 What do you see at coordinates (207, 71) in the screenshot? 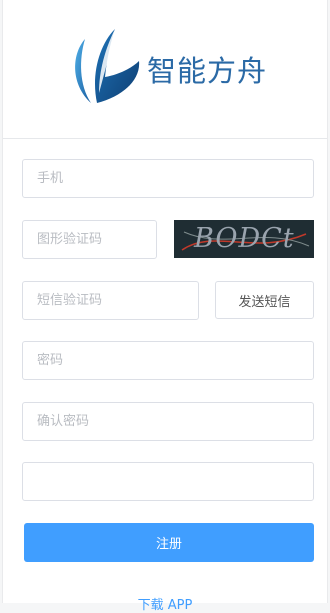
I see `brand-name: 智能方舟` at bounding box center [207, 71].